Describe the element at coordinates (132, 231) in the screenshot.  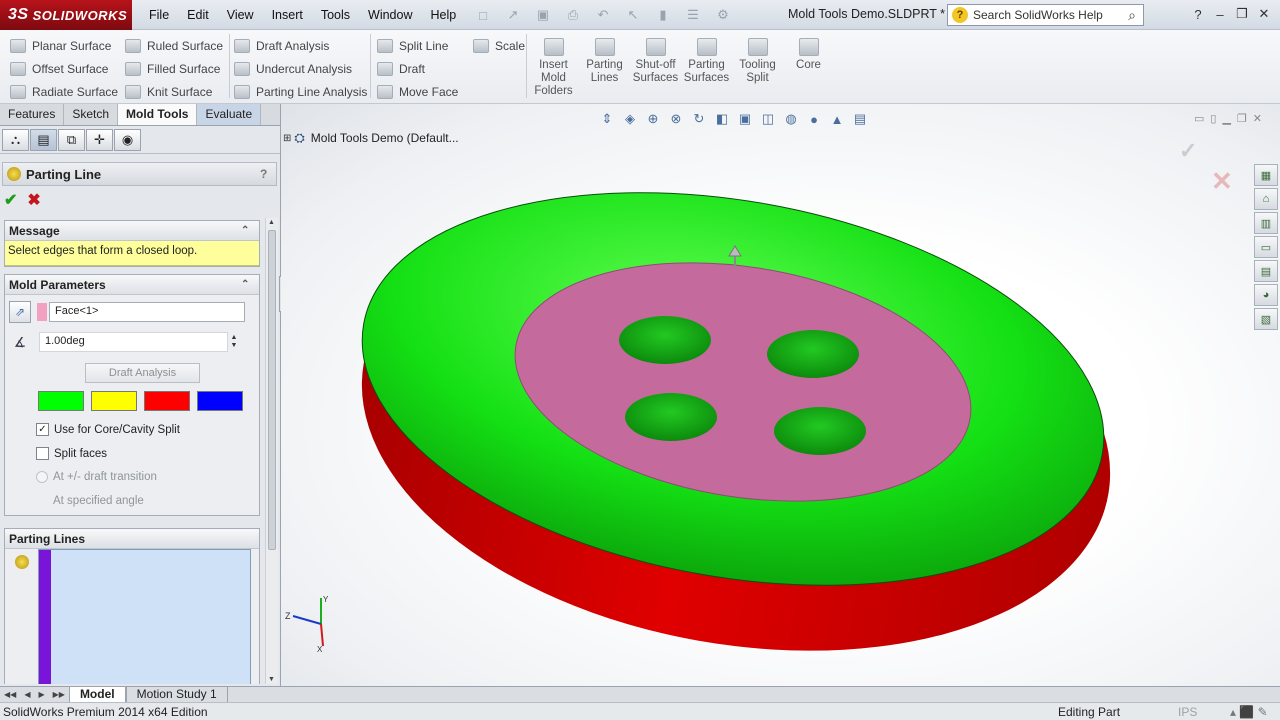
I see `message-group-header: Message ⌃` at that location.